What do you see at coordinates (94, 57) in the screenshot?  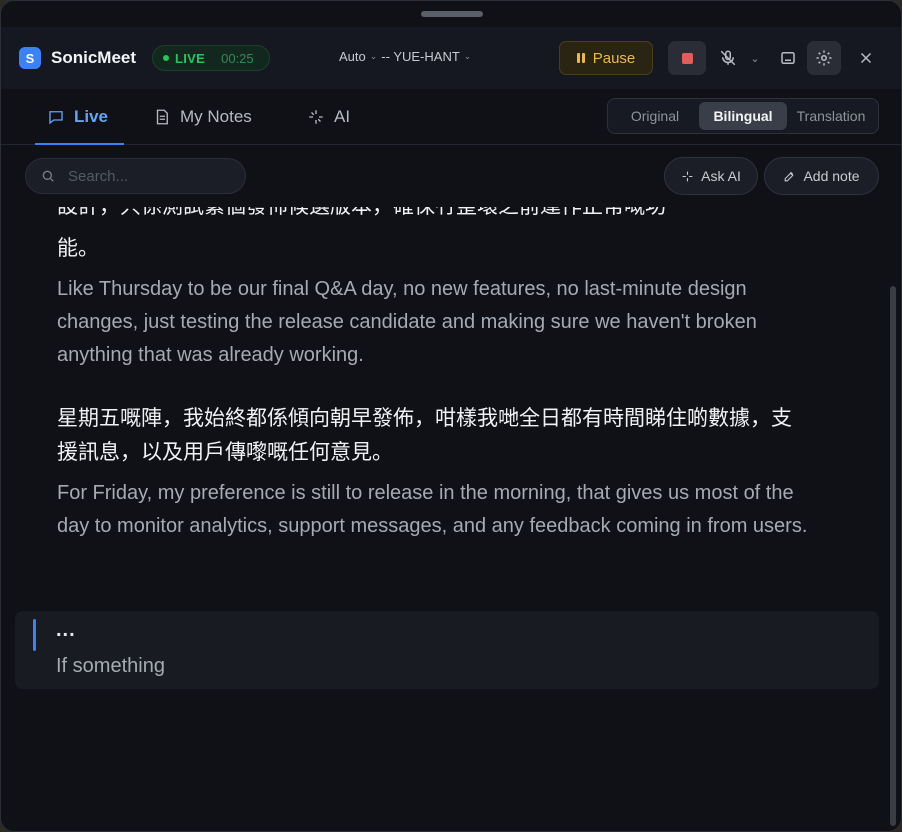 I see `app-name: SonicMeet` at bounding box center [94, 57].